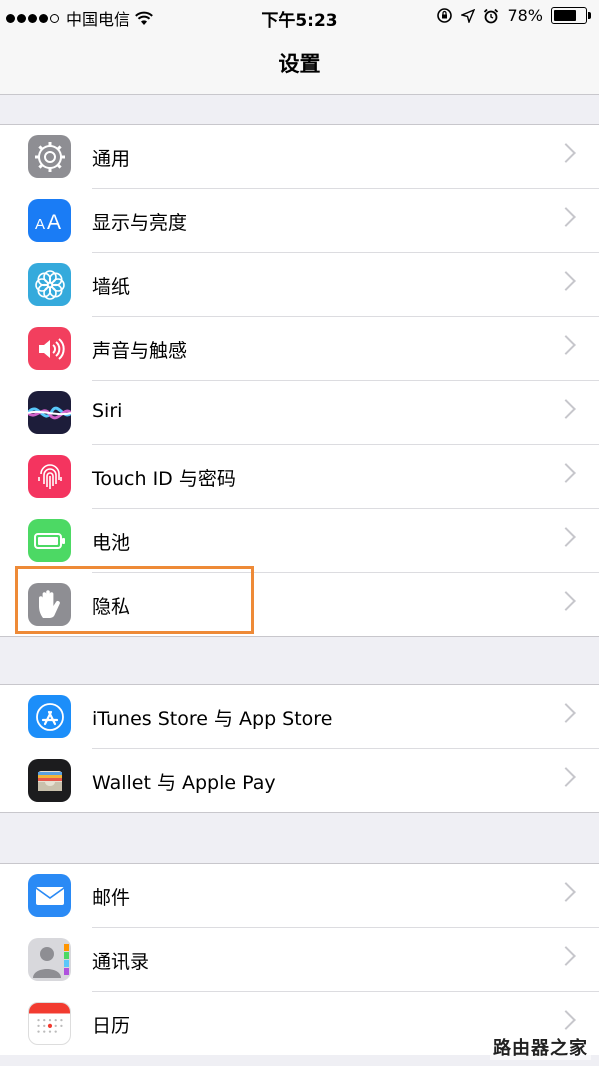 The image size is (599, 1066). What do you see at coordinates (121, 962) in the screenshot?
I see `settings-item-label: 通讯录` at bounding box center [121, 962].